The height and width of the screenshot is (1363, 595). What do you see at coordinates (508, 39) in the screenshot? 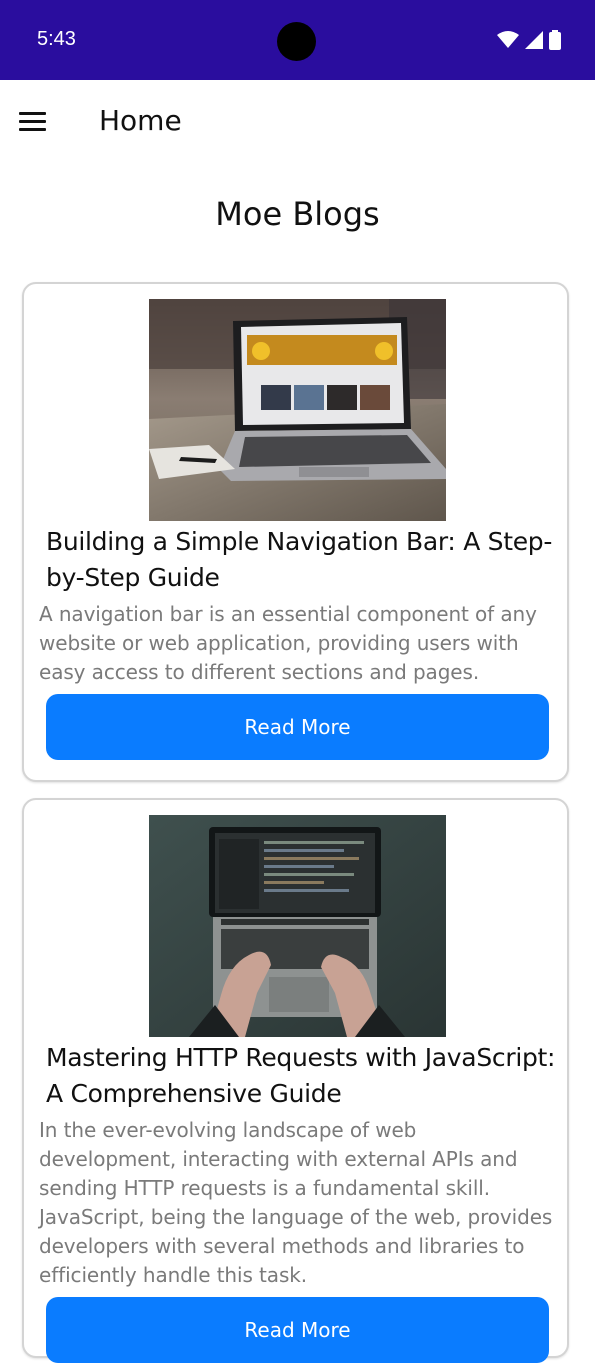
I see `wifi-icon` at bounding box center [508, 39].